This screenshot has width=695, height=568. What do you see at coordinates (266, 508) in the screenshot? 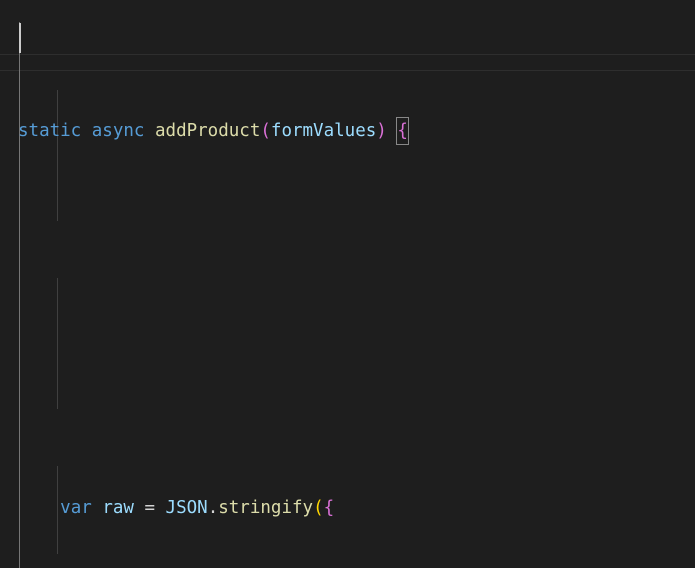
I see `method-stringify: stringify` at bounding box center [266, 508].